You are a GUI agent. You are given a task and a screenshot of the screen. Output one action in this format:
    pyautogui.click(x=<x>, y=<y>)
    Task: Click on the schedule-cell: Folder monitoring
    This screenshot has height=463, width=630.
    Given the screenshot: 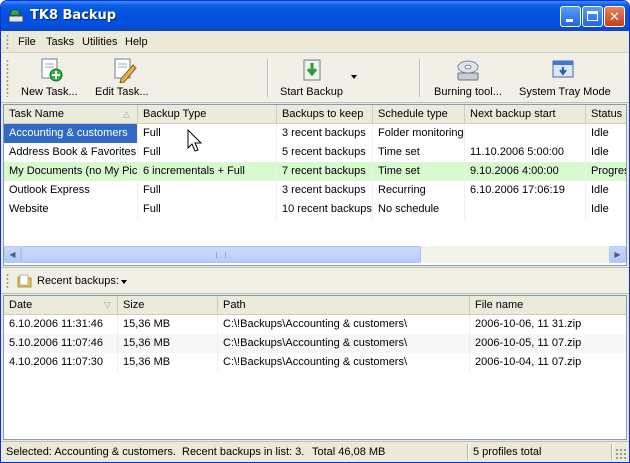 What is the action you would take?
    pyautogui.click(x=419, y=133)
    